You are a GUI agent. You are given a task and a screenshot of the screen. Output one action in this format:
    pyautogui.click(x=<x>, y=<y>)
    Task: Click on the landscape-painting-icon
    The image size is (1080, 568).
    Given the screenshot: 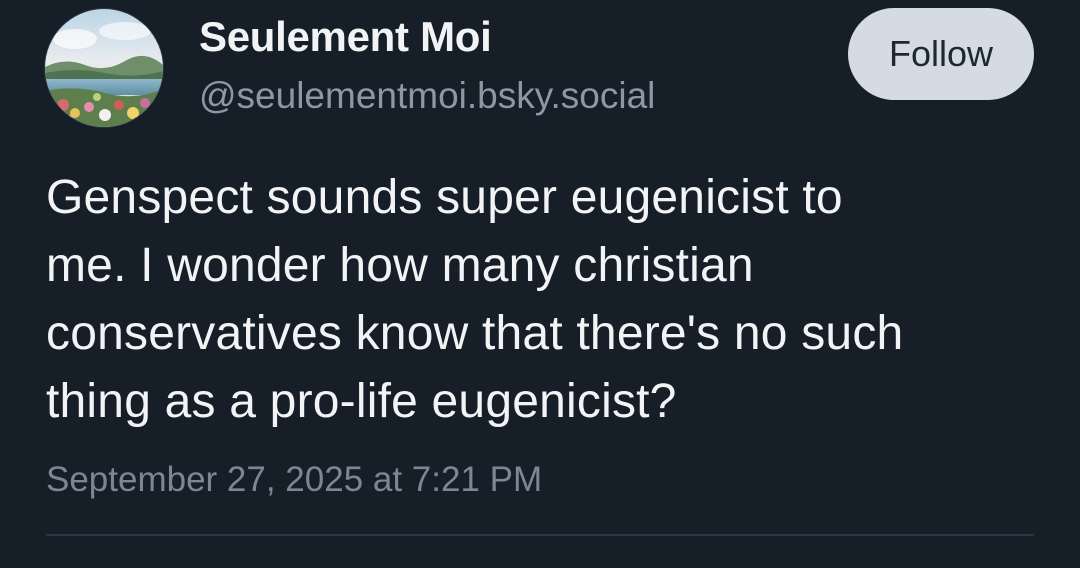 What is the action you would take?
    pyautogui.click(x=104, y=68)
    